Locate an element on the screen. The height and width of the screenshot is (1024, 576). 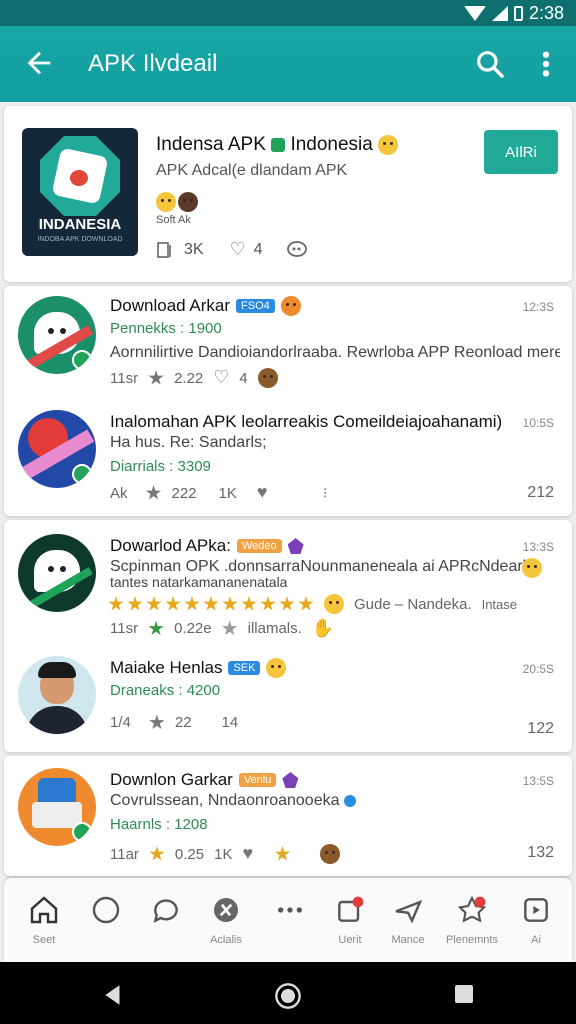
back-triangle-icon is located at coordinates (113, 995).